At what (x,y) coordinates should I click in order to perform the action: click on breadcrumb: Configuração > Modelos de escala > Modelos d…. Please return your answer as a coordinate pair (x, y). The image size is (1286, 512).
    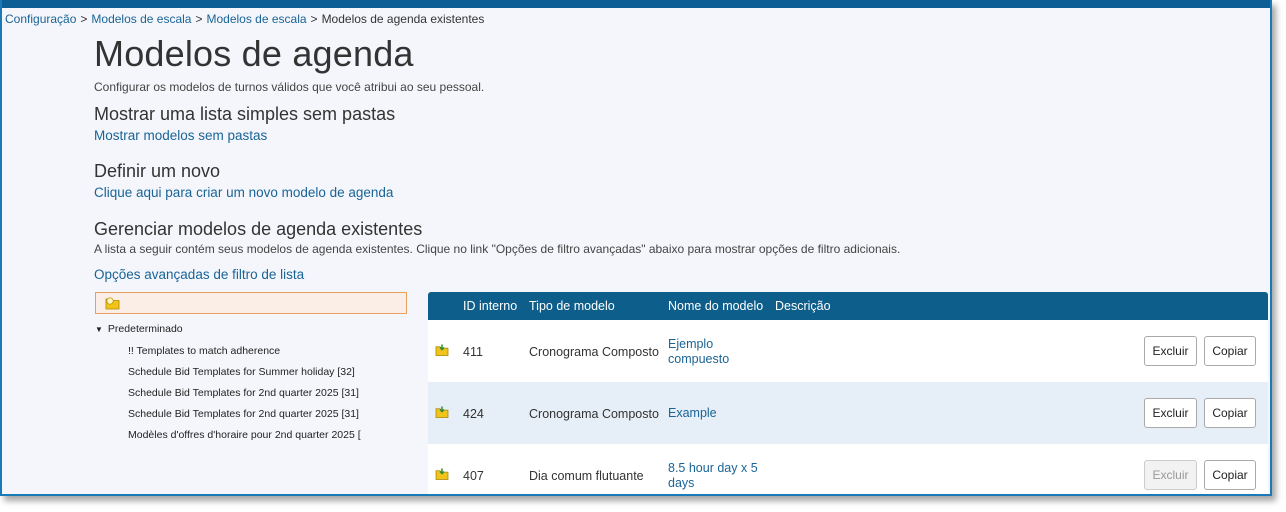
    Looking at the image, I should click on (245, 19).